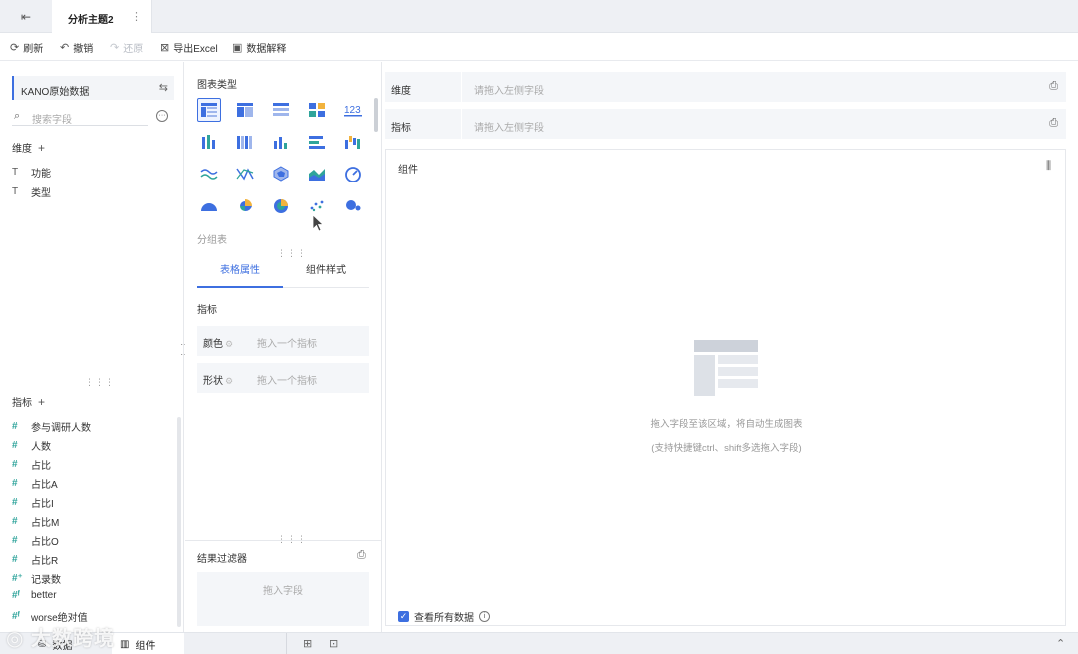 This screenshot has width=1078, height=654. I want to click on measure-item: # 占比M, so click(35, 521).